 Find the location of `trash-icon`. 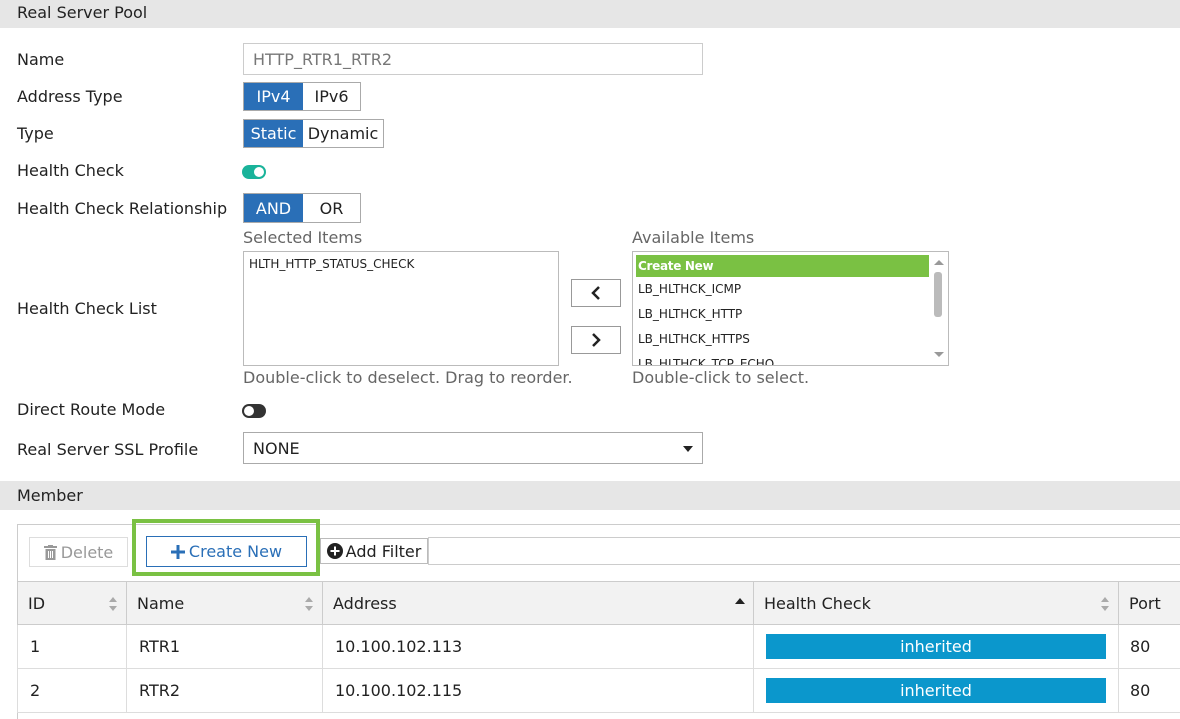

trash-icon is located at coordinates (50, 552).